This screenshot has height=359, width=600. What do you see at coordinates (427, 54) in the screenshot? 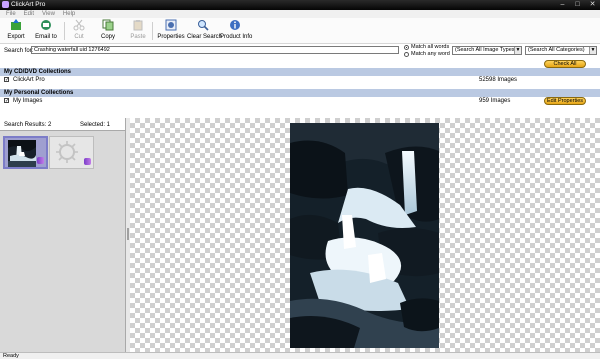
I see `match-any-option: Match any word` at bounding box center [427, 54].